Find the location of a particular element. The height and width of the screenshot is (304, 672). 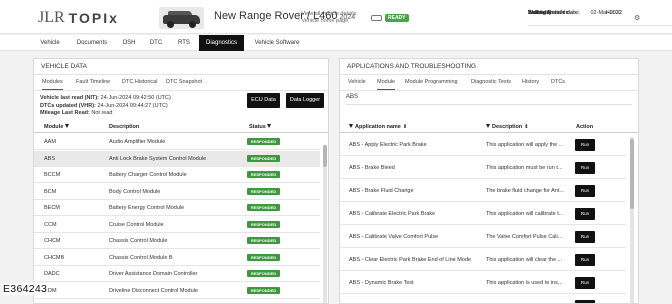

applications-scrollbar is located at coordinates (632, 220).